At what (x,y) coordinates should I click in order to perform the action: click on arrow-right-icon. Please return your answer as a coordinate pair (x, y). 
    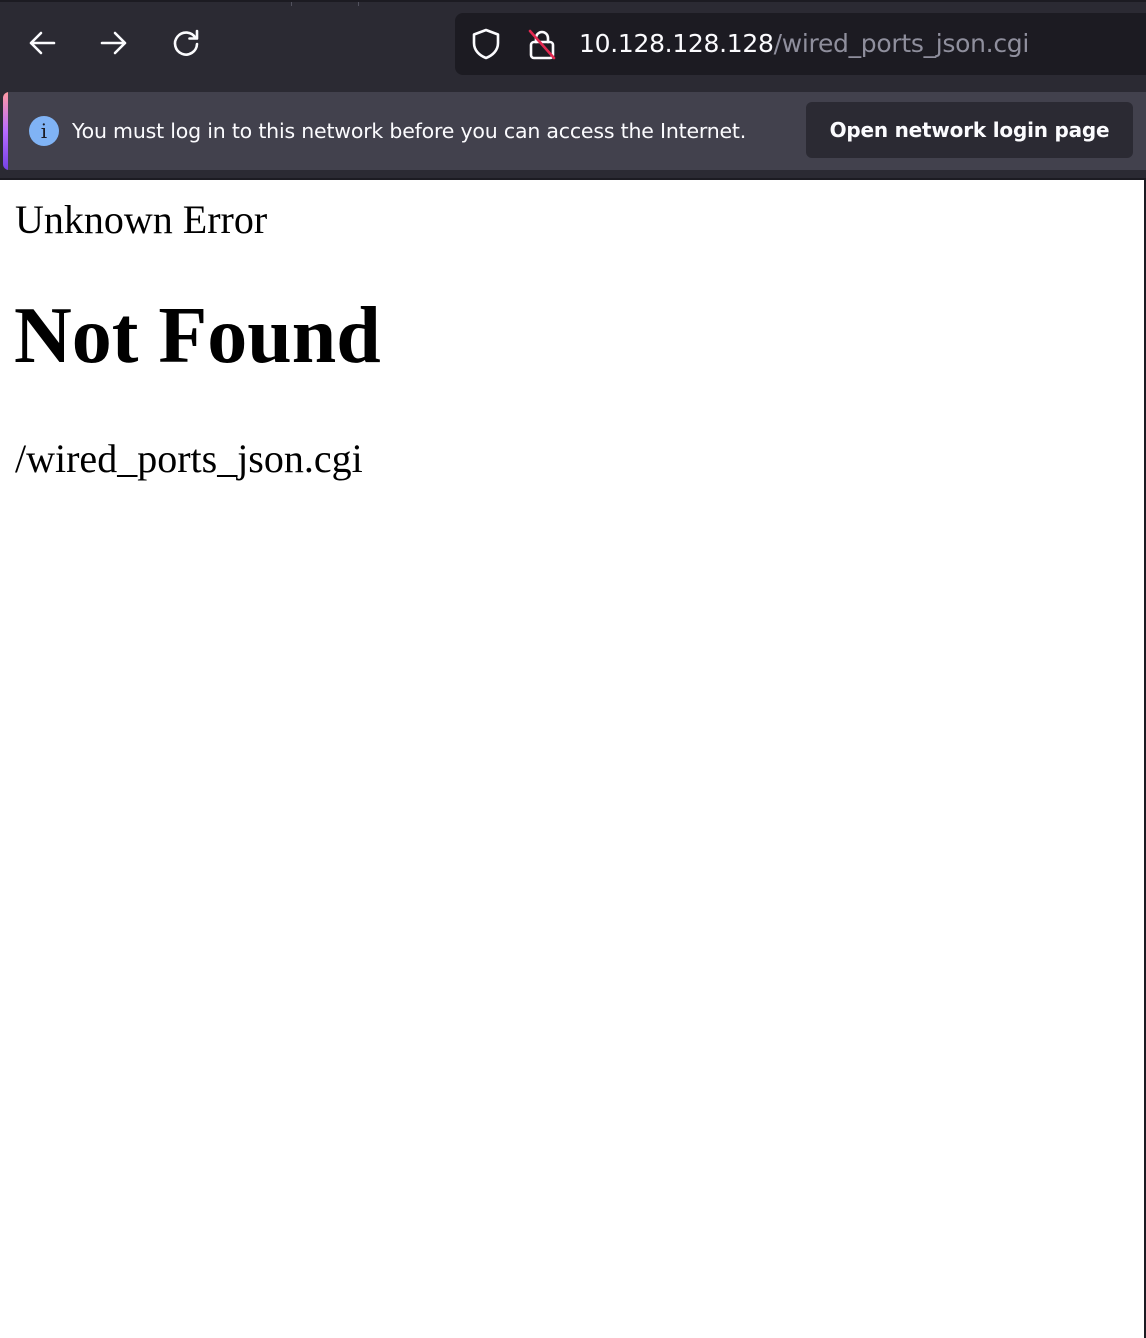
    Looking at the image, I should click on (113, 43).